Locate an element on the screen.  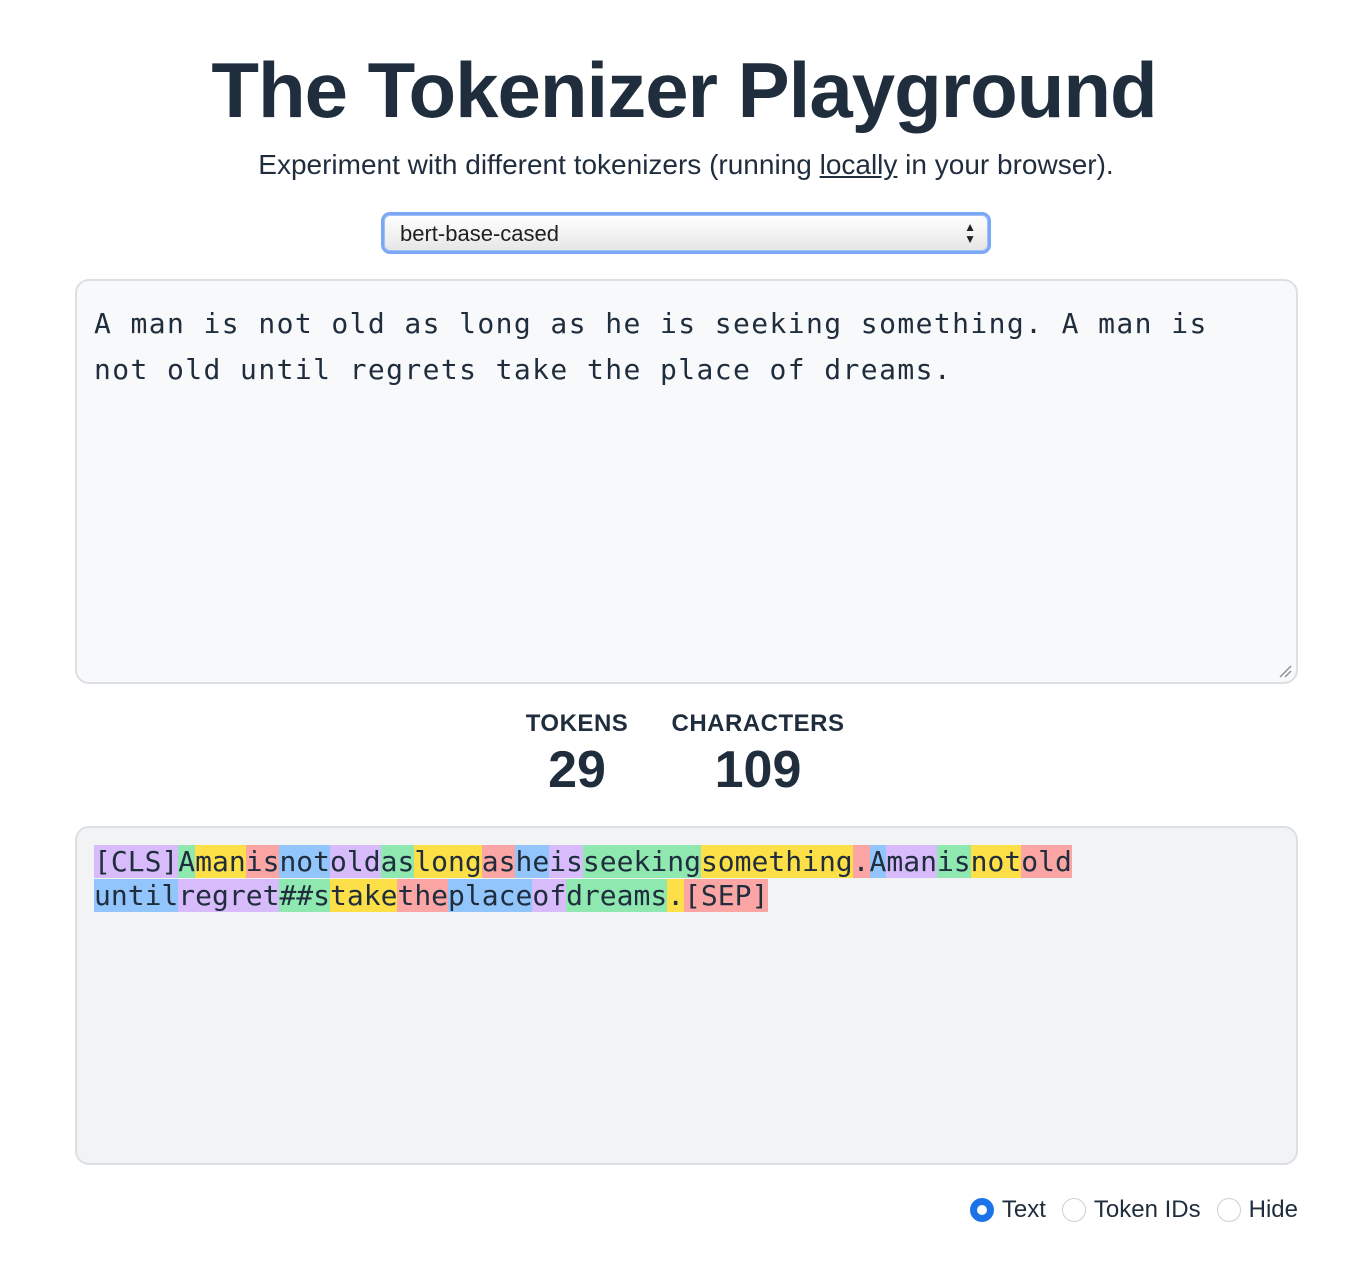
display-mode-radio-group: Text Token IDs Hide is located at coordinates (1126, 1210).